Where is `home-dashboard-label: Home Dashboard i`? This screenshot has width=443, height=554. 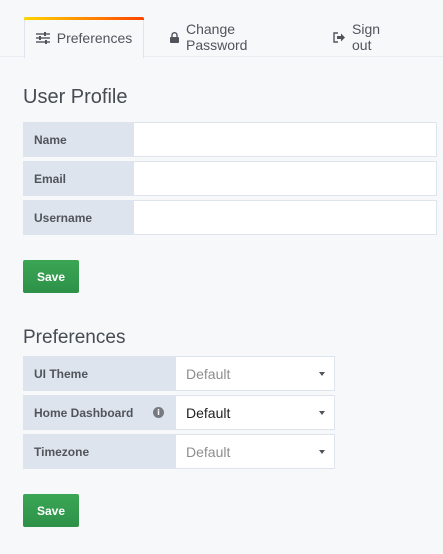 home-dashboard-label: Home Dashboard i is located at coordinates (99, 412).